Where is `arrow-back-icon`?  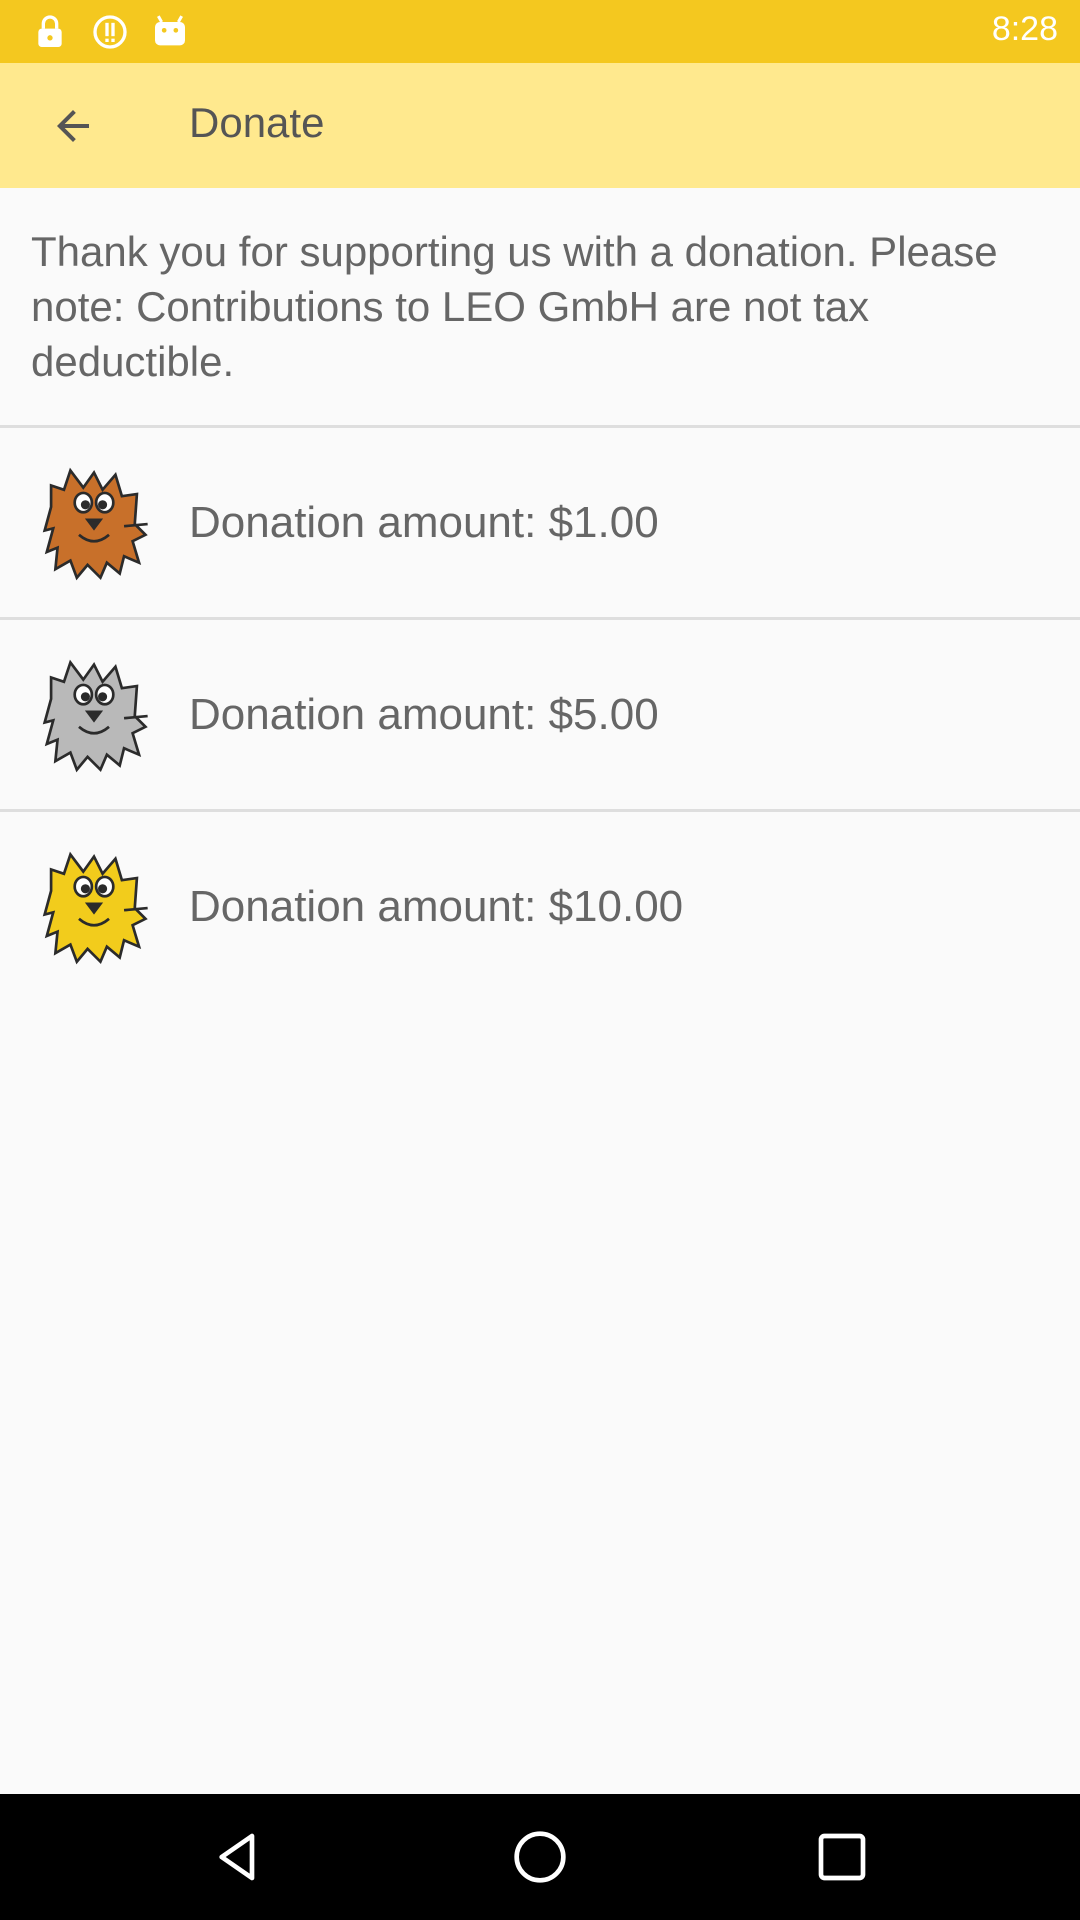 arrow-back-icon is located at coordinates (73, 126).